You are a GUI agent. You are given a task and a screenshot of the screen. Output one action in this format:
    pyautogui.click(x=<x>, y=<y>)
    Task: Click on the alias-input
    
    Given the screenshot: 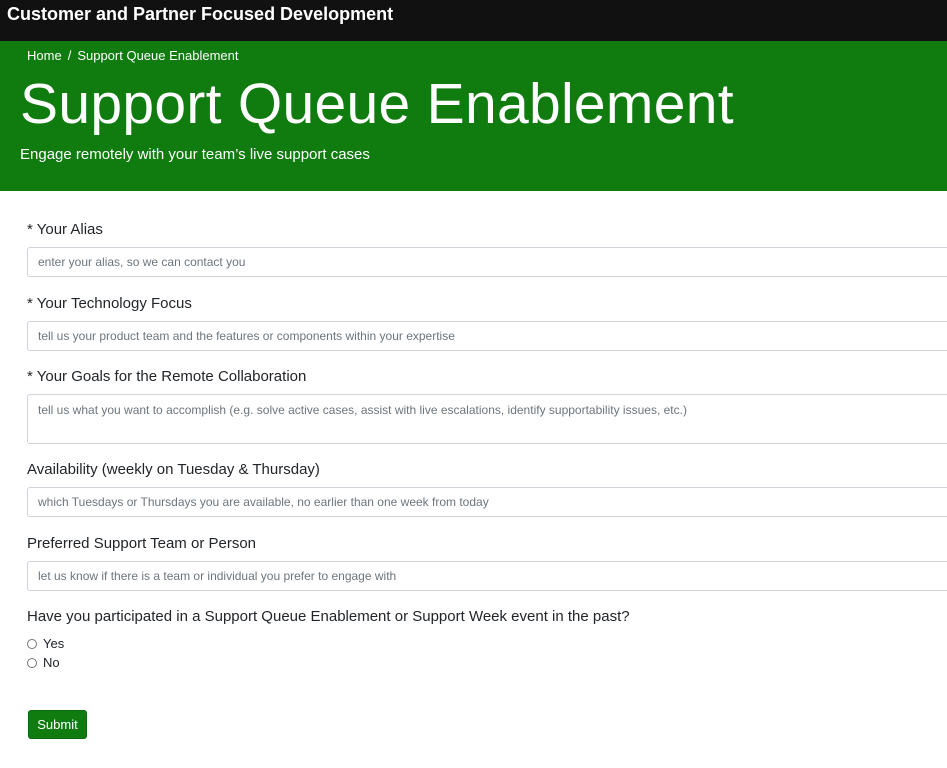 What is the action you would take?
    pyautogui.click(x=487, y=262)
    